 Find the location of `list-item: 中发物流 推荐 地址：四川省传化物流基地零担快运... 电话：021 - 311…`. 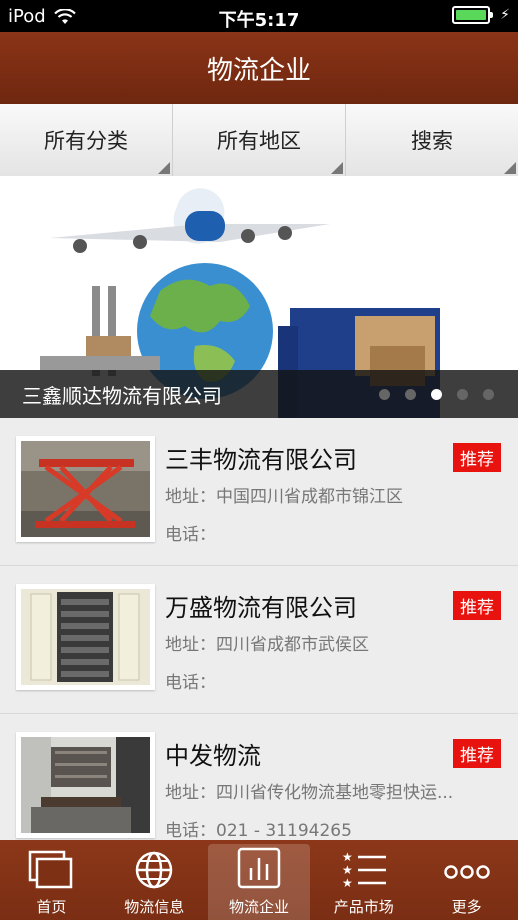

list-item: 中发物流 推荐 地址：四川省传化物流基地零担快运... 电话：021 - 311… is located at coordinates (259, 777).